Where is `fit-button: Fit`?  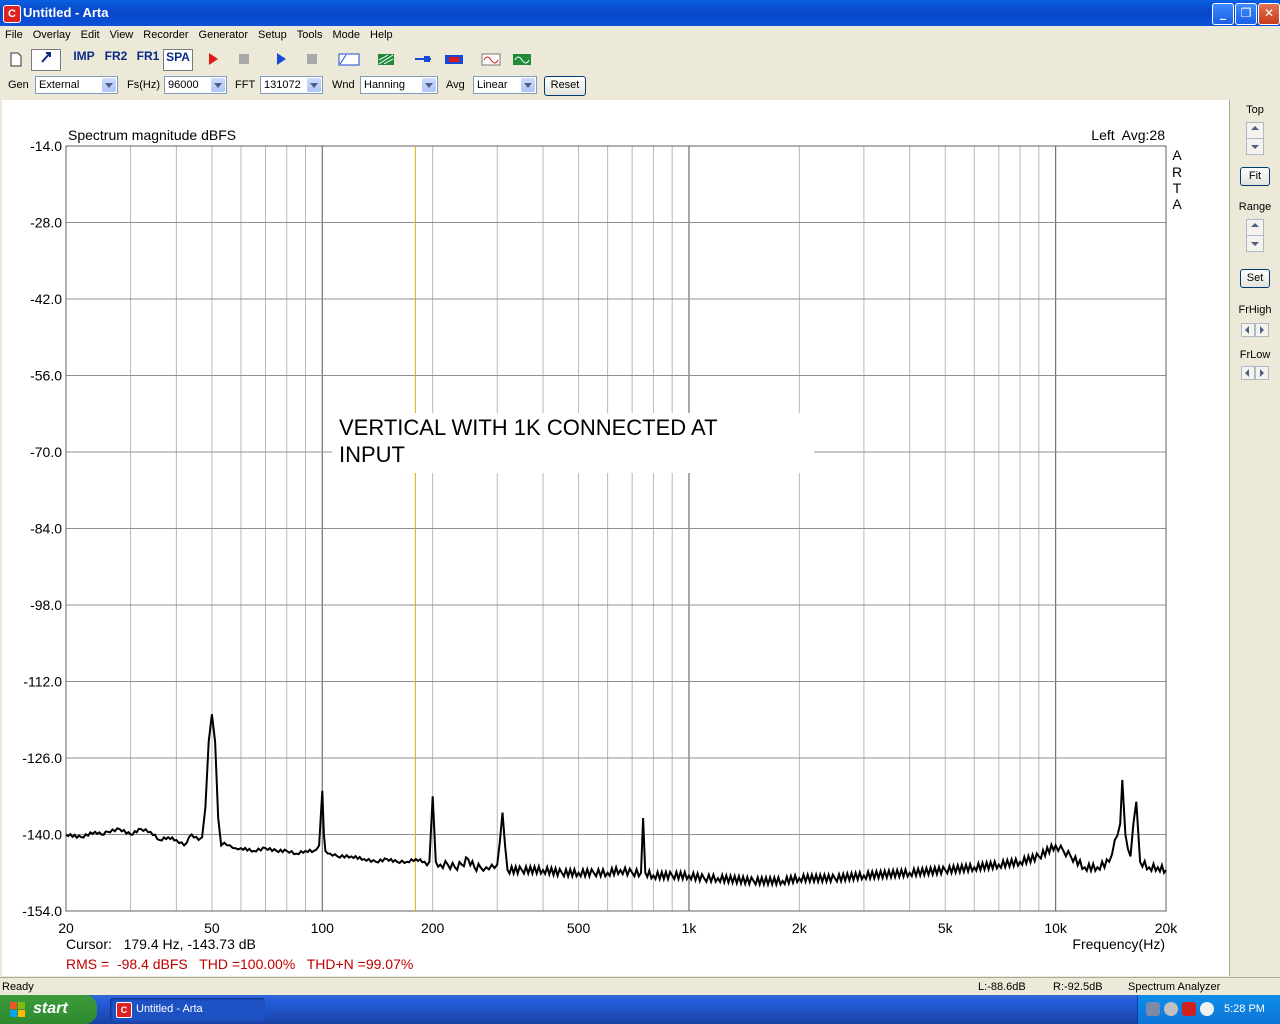
fit-button: Fit is located at coordinates (1255, 176).